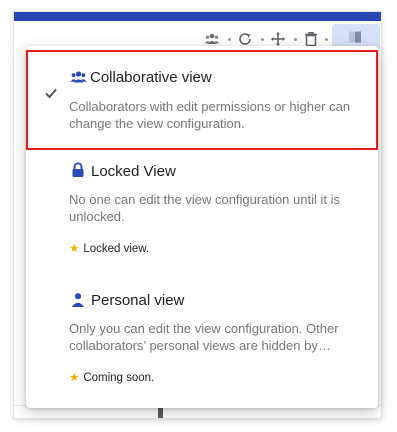 The image size is (397, 432). Describe the element at coordinates (212, 39) in the screenshot. I see `collaborators-icon` at that location.